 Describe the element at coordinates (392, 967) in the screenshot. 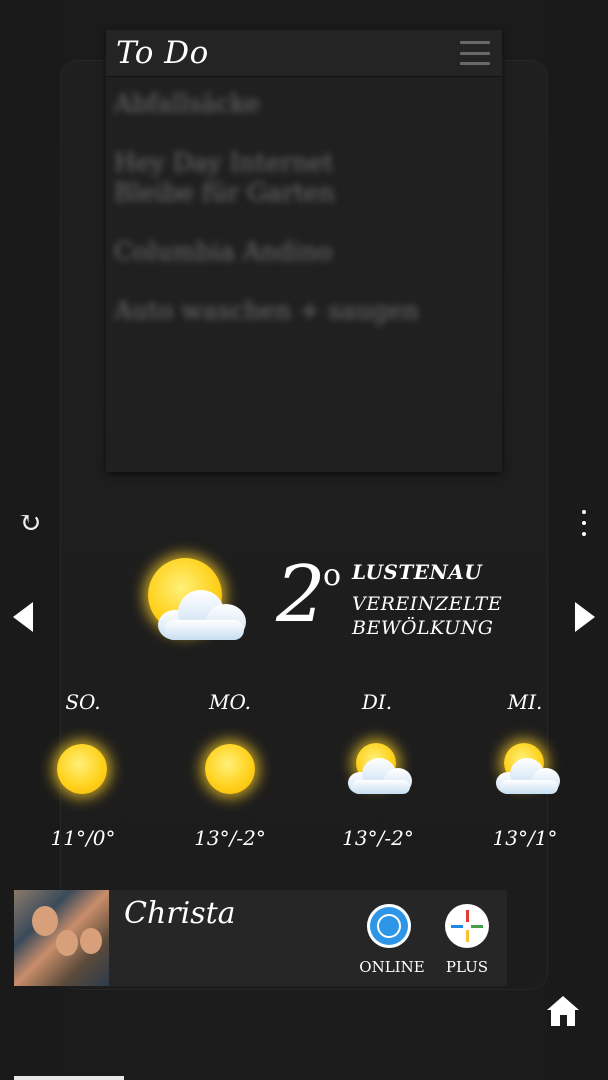

I see `whatsapp-status-label: ONLINE` at that location.